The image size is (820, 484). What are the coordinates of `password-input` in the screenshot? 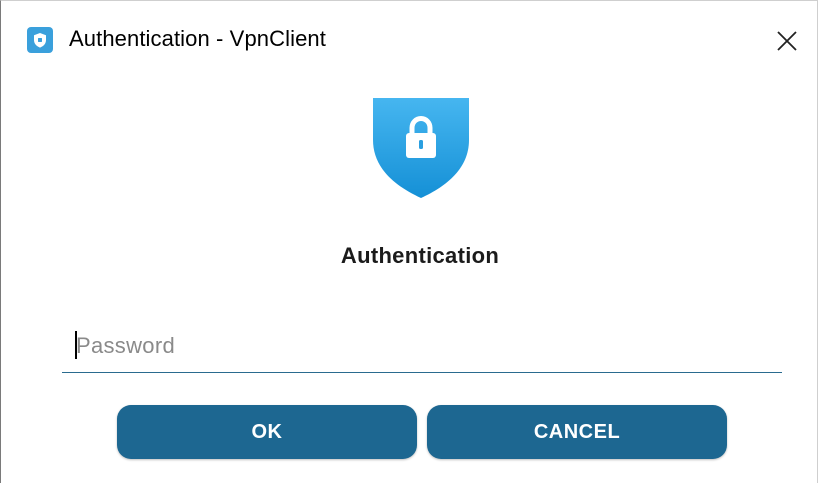 It's located at (429, 346).